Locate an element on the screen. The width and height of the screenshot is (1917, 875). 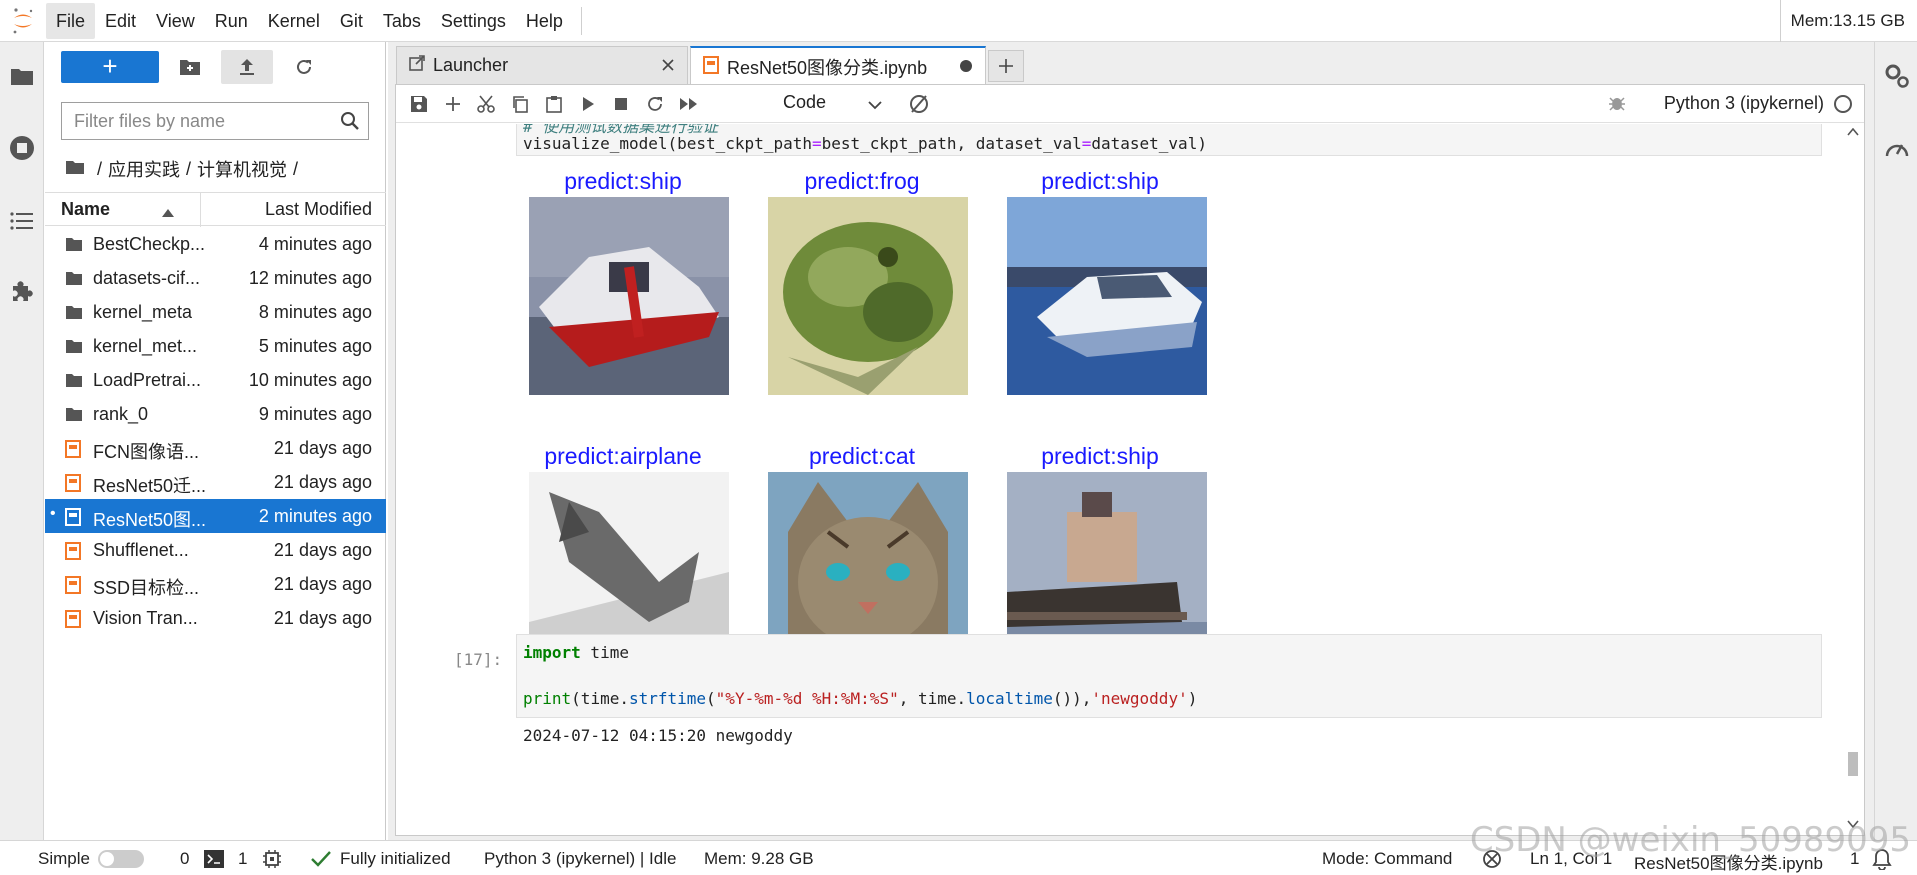
prediction-title: predict:cat is located at coordinates (862, 456).